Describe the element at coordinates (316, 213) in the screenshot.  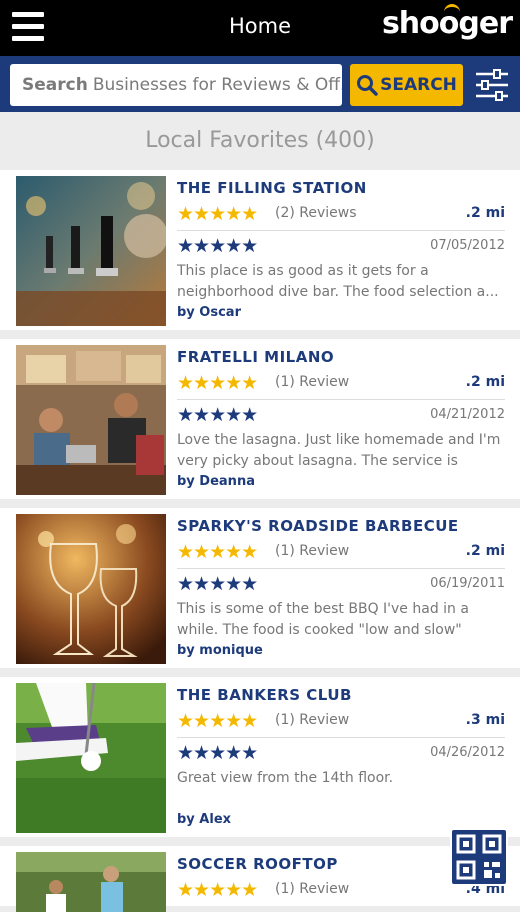
I see `review-count: (2) Reviews` at that location.